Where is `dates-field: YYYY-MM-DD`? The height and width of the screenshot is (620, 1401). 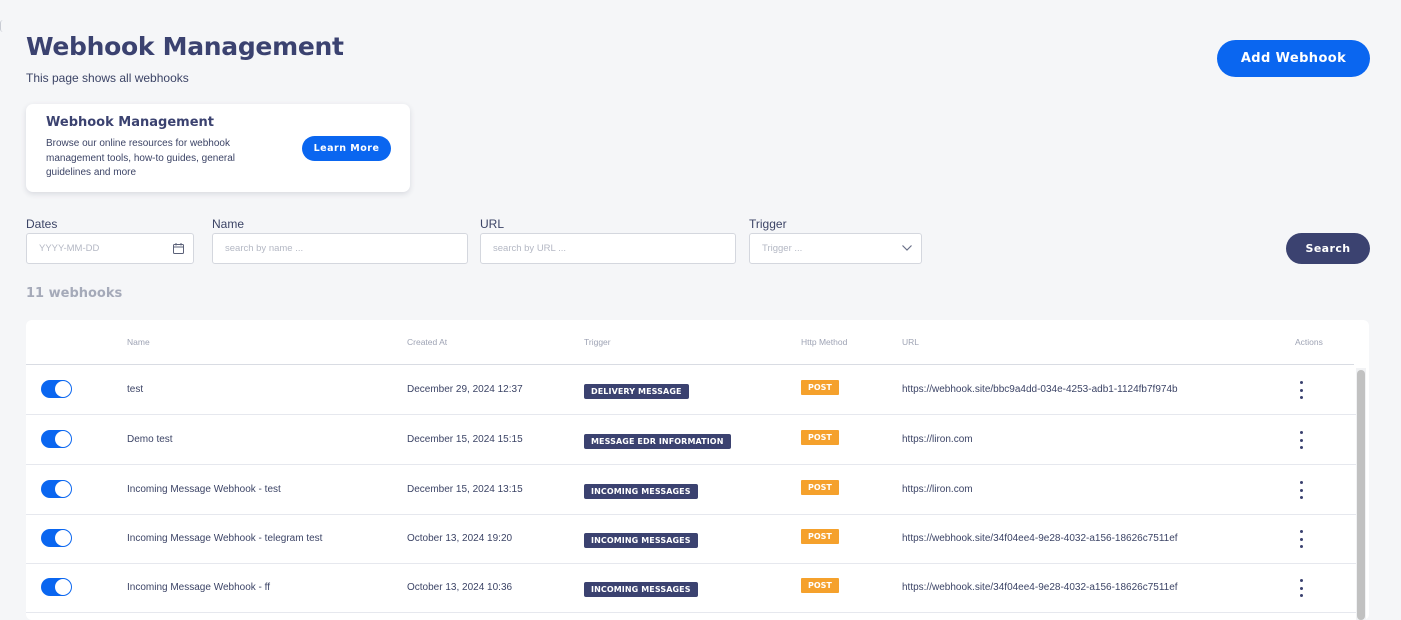
dates-field: YYYY-MM-DD is located at coordinates (110, 248).